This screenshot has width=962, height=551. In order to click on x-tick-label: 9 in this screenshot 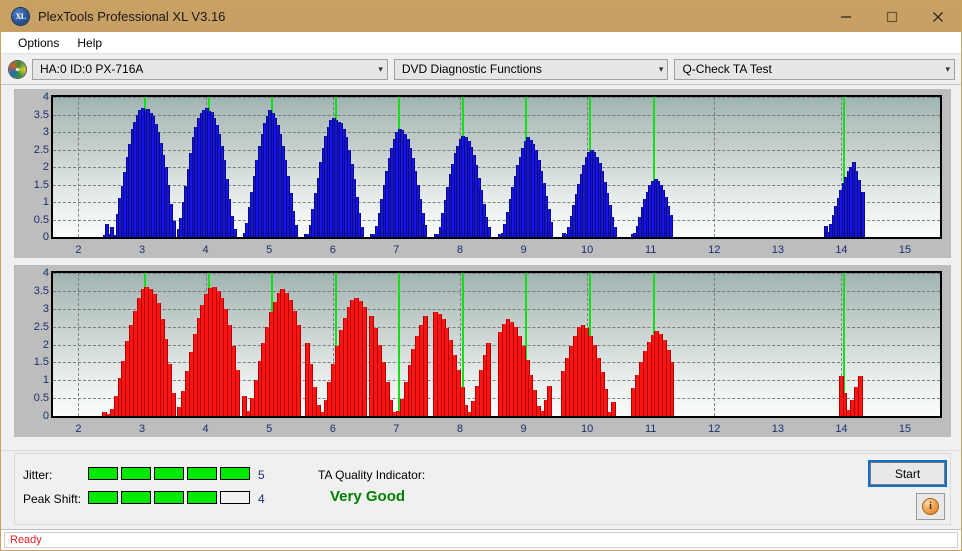, I will do `click(523, 250)`.